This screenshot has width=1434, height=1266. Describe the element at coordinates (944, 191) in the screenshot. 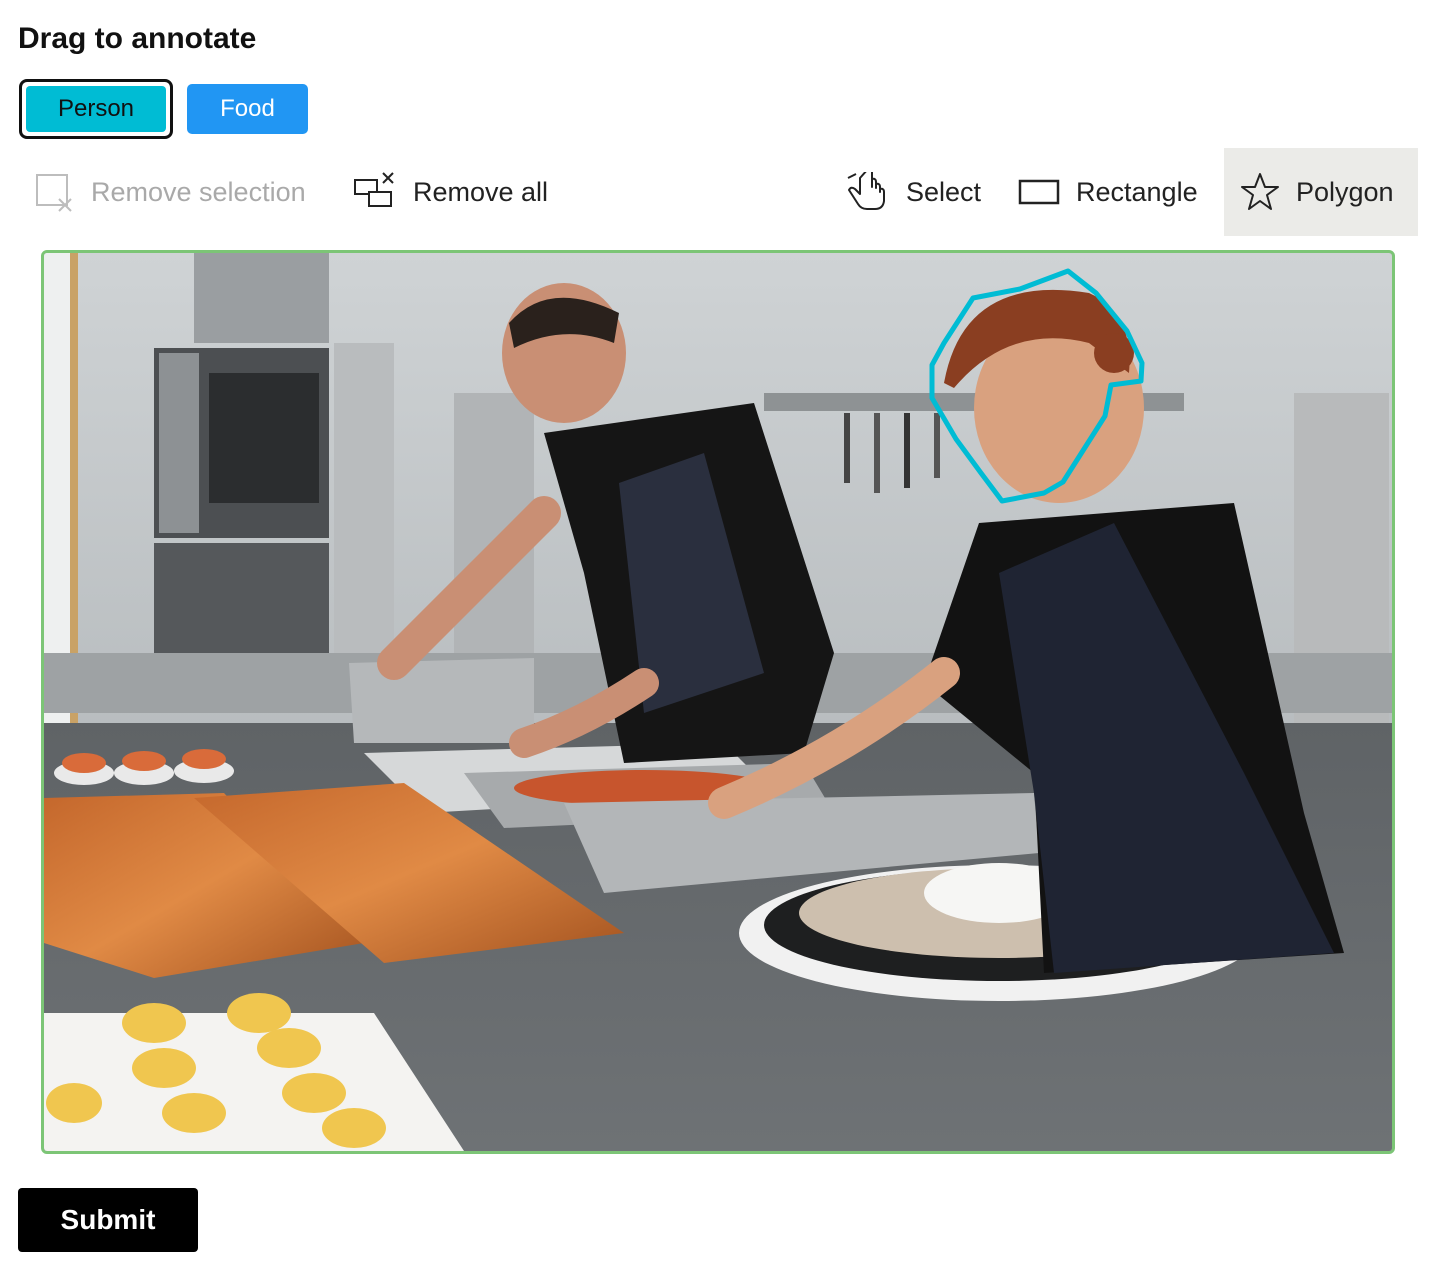

I see `select-tool-label: Select` at that location.